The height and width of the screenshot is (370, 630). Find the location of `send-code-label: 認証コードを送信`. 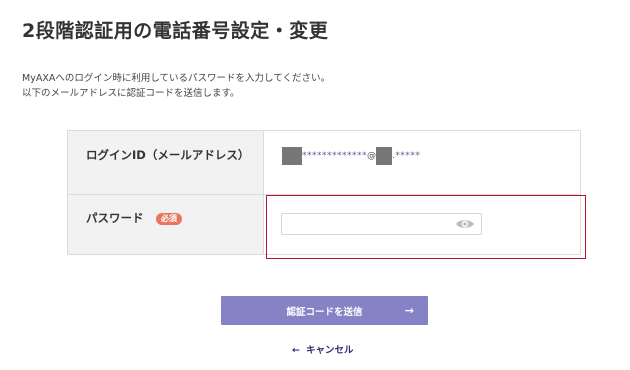

send-code-label: 認証コードを送信 is located at coordinates (324, 312).